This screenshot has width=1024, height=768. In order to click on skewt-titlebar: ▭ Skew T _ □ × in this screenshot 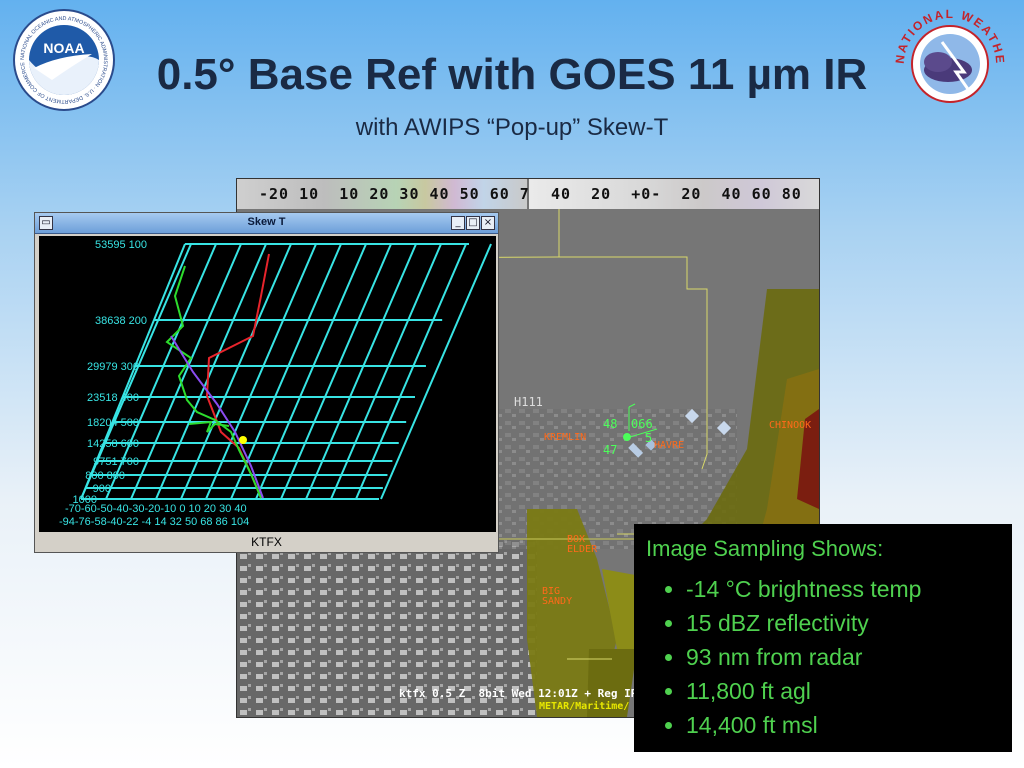, I will do `click(266, 223)`.